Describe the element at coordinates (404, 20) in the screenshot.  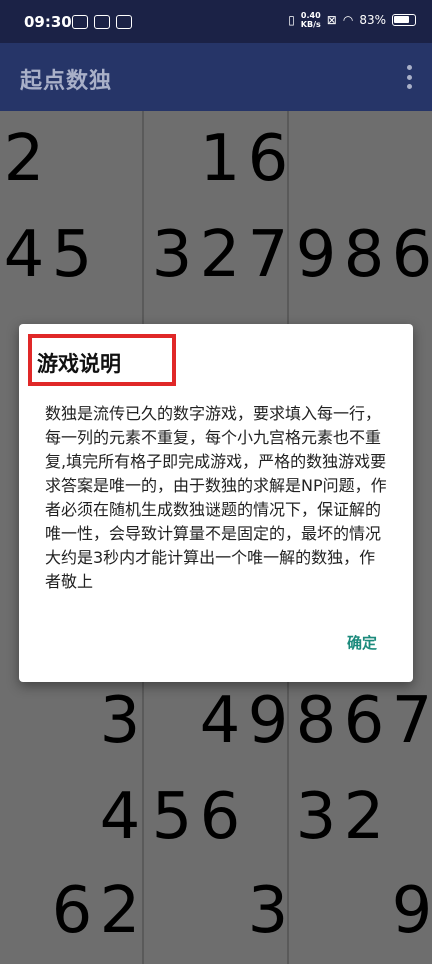
I see `battery-icon` at that location.